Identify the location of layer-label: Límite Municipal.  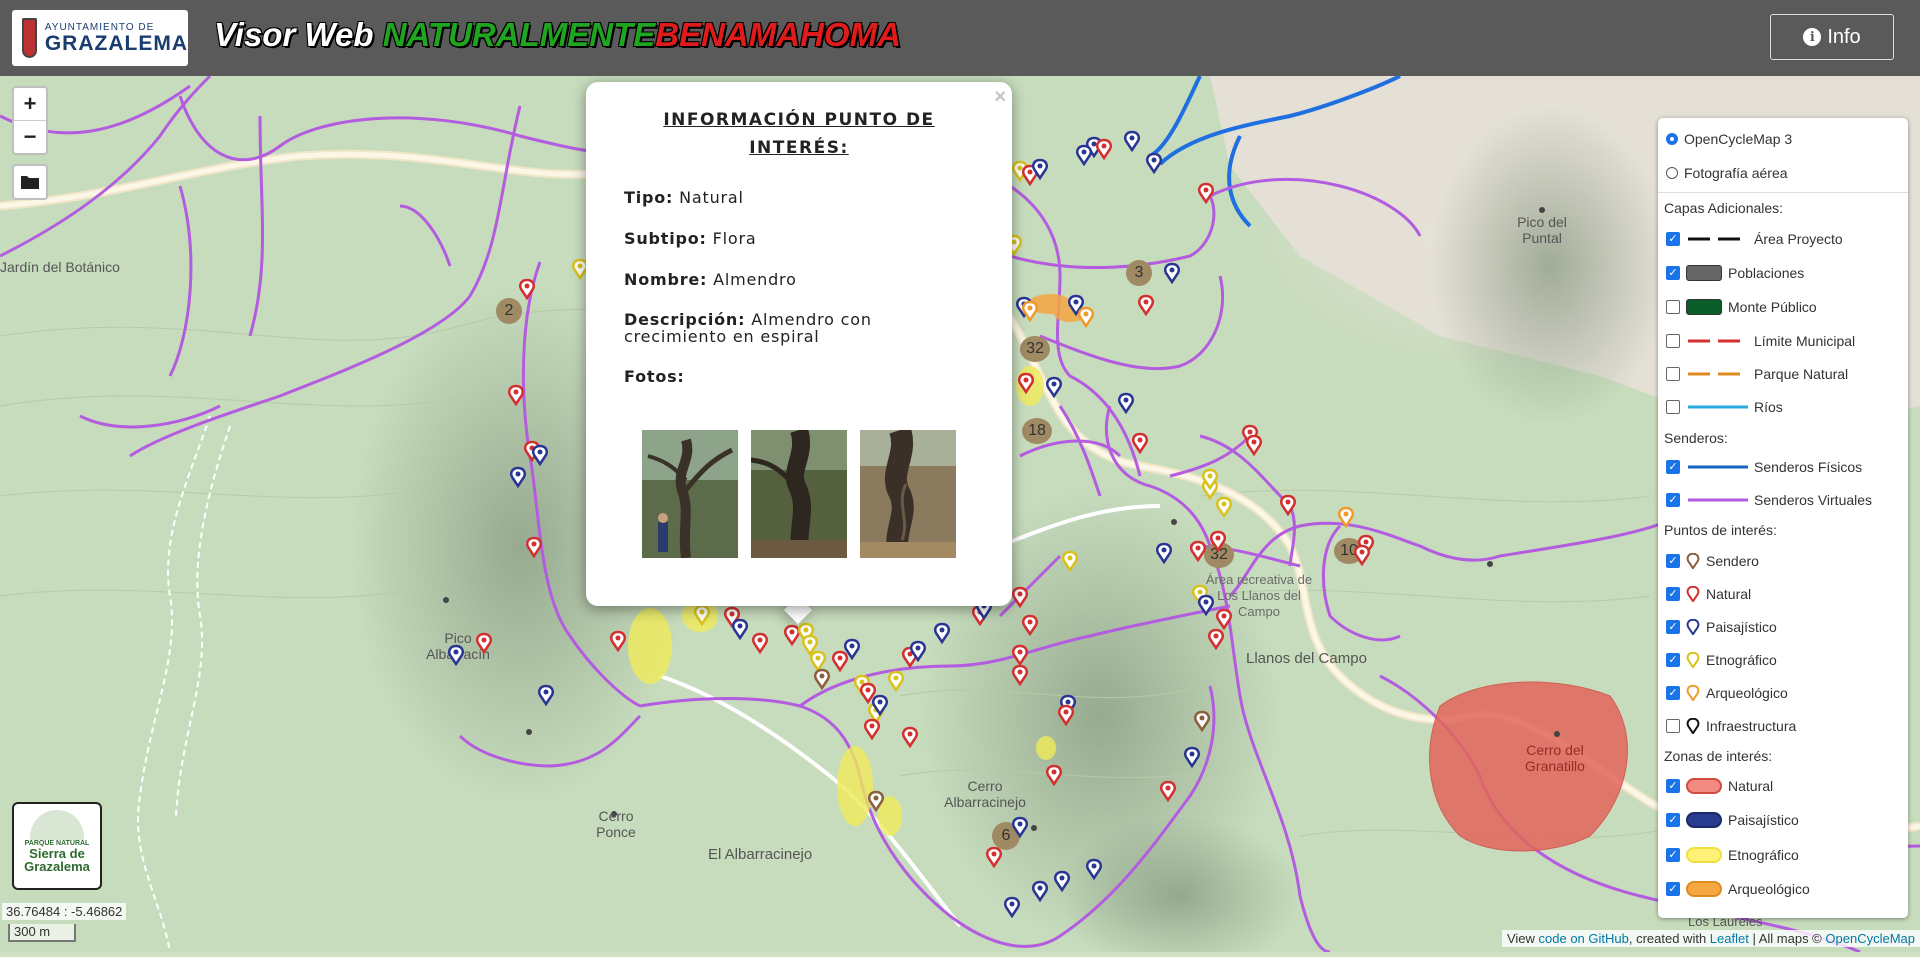
(1805, 341).